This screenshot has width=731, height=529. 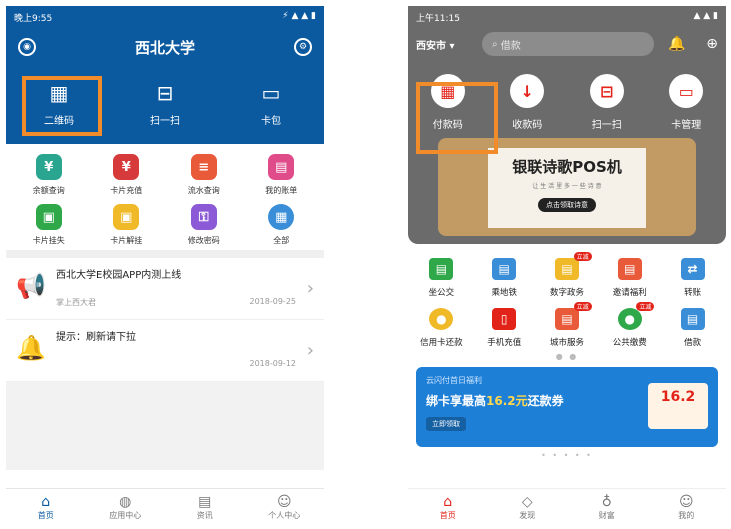 What do you see at coordinates (271, 103) in the screenshot?
I see `card-wallet-button: ▭ 卡包` at bounding box center [271, 103].